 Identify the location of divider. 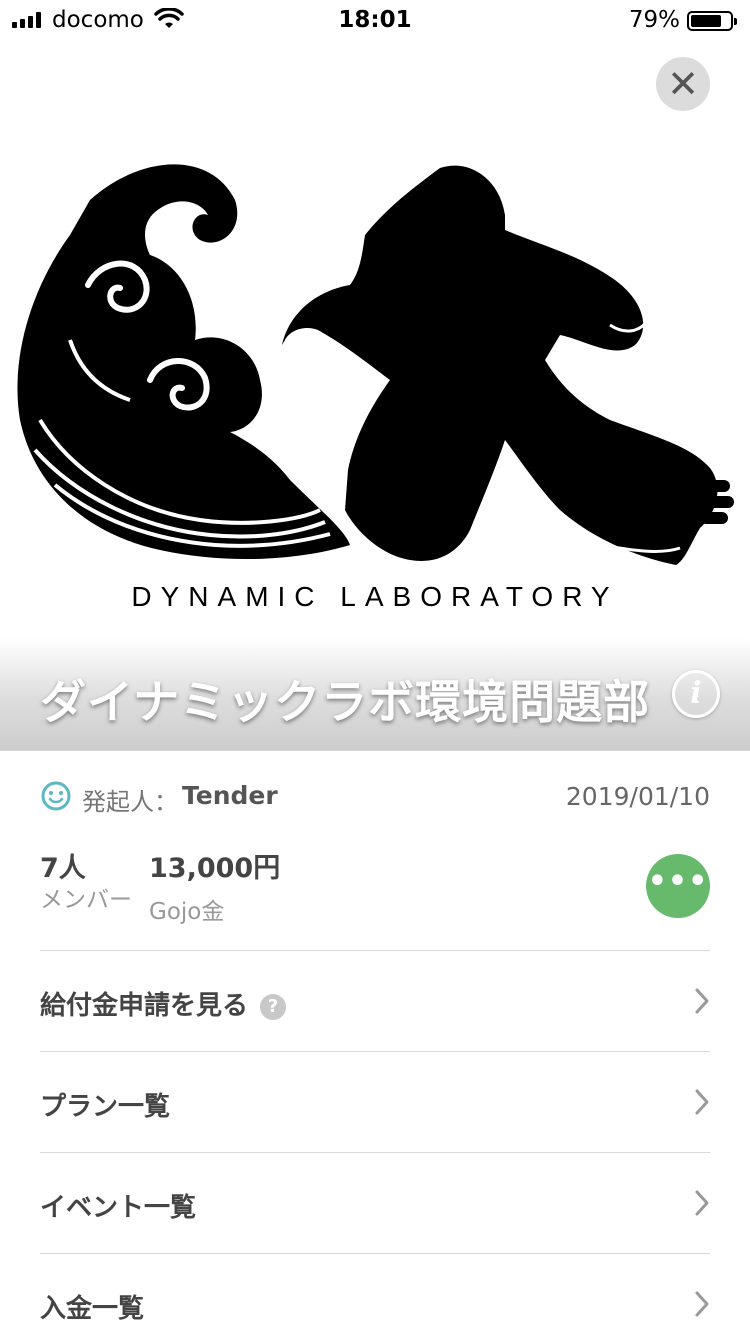
(375, 750).